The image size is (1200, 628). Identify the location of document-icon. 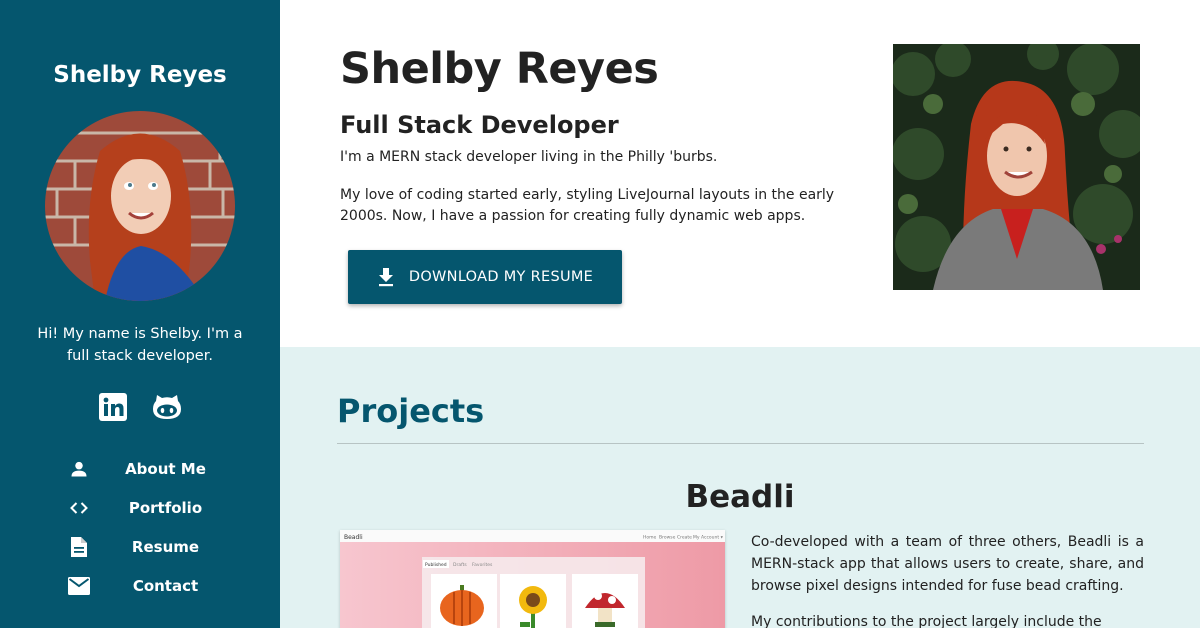
(79, 547).